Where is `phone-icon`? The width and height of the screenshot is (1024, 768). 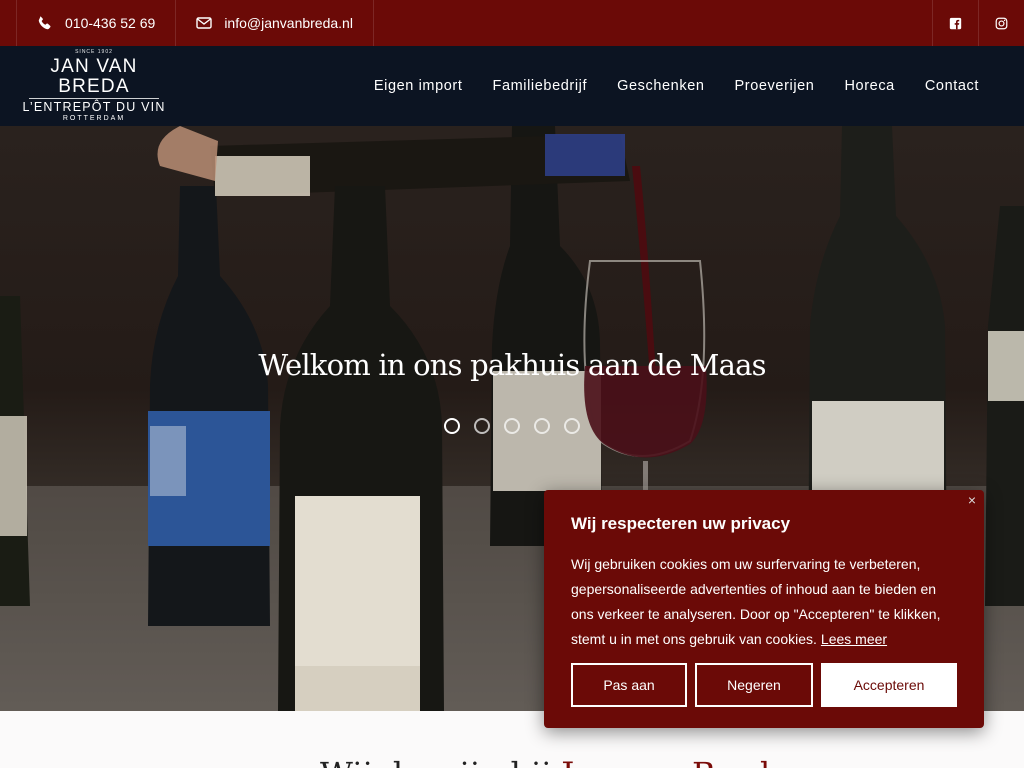 phone-icon is located at coordinates (44, 23).